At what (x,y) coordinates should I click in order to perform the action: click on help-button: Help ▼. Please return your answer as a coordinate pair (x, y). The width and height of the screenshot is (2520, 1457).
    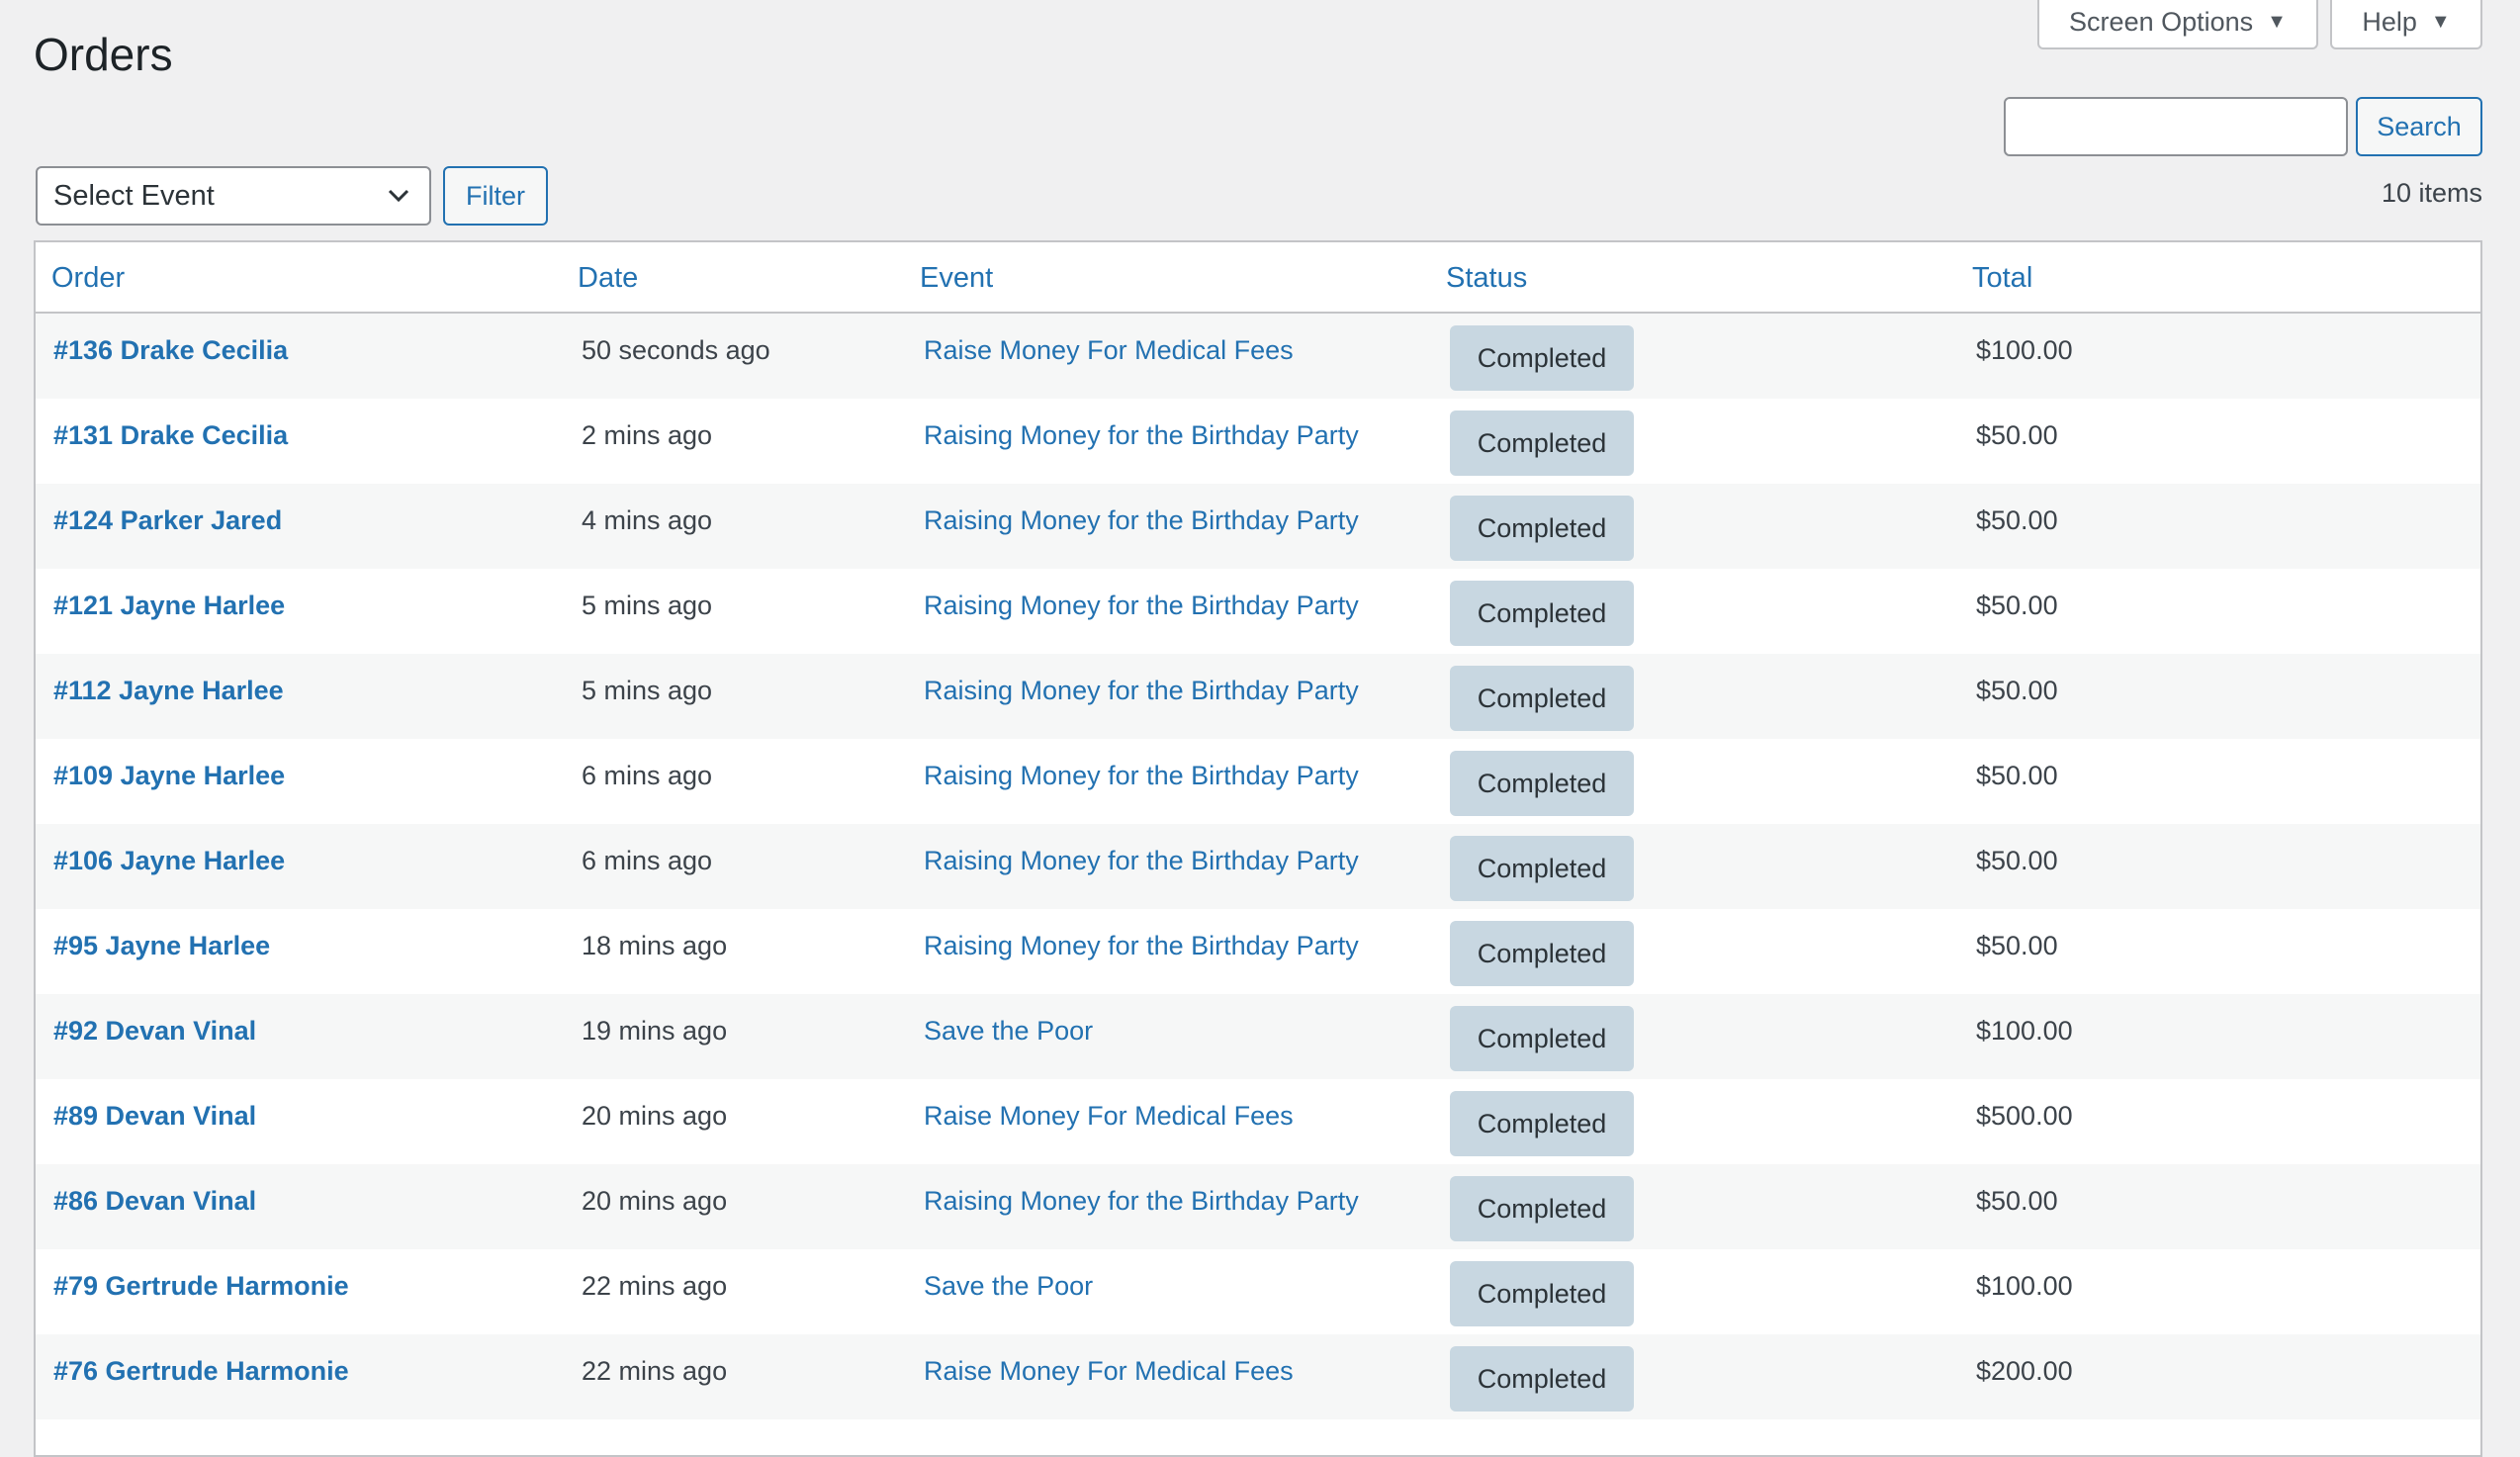
    Looking at the image, I should click on (2406, 25).